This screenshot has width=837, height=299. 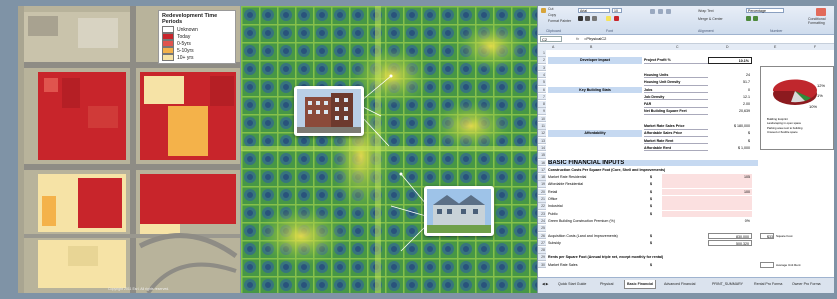 I want to click on row-number: 29, so click(x=542, y=257).